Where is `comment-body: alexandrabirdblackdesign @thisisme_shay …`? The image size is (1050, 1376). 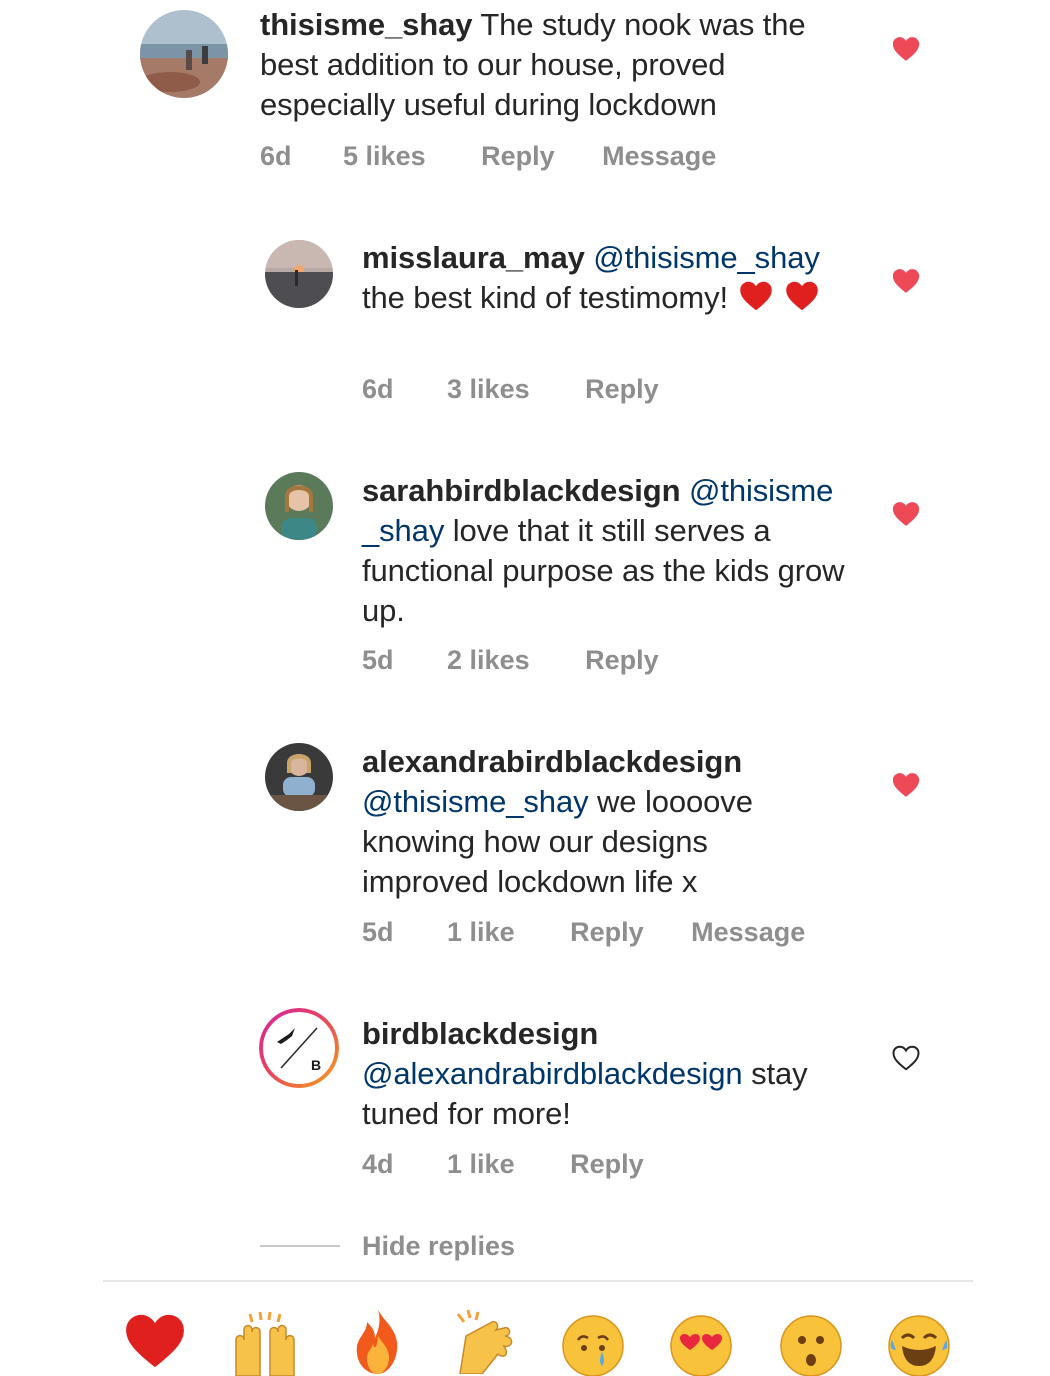 comment-body: alexandrabirdblackdesign @thisisme_shay … is located at coordinates (592, 822).